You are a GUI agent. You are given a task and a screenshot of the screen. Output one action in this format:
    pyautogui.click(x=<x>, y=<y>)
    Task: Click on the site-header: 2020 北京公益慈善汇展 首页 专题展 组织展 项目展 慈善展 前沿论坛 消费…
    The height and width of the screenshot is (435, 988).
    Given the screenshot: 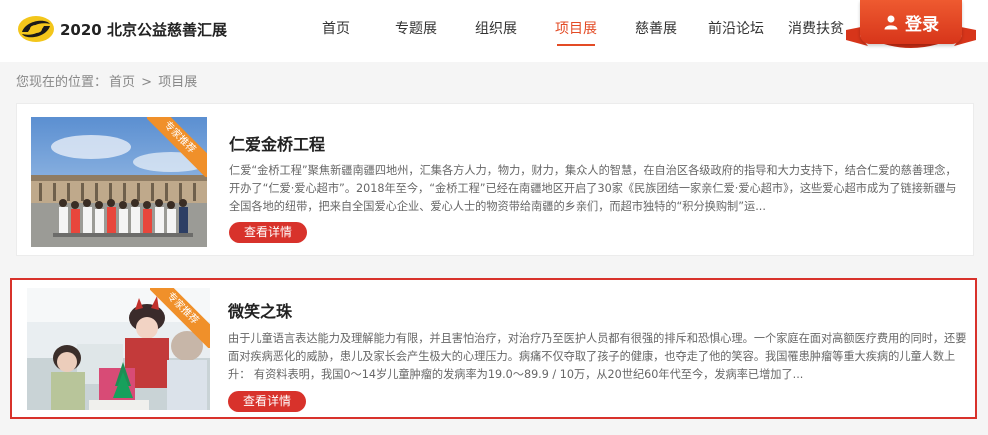 What is the action you would take?
    pyautogui.click(x=494, y=31)
    